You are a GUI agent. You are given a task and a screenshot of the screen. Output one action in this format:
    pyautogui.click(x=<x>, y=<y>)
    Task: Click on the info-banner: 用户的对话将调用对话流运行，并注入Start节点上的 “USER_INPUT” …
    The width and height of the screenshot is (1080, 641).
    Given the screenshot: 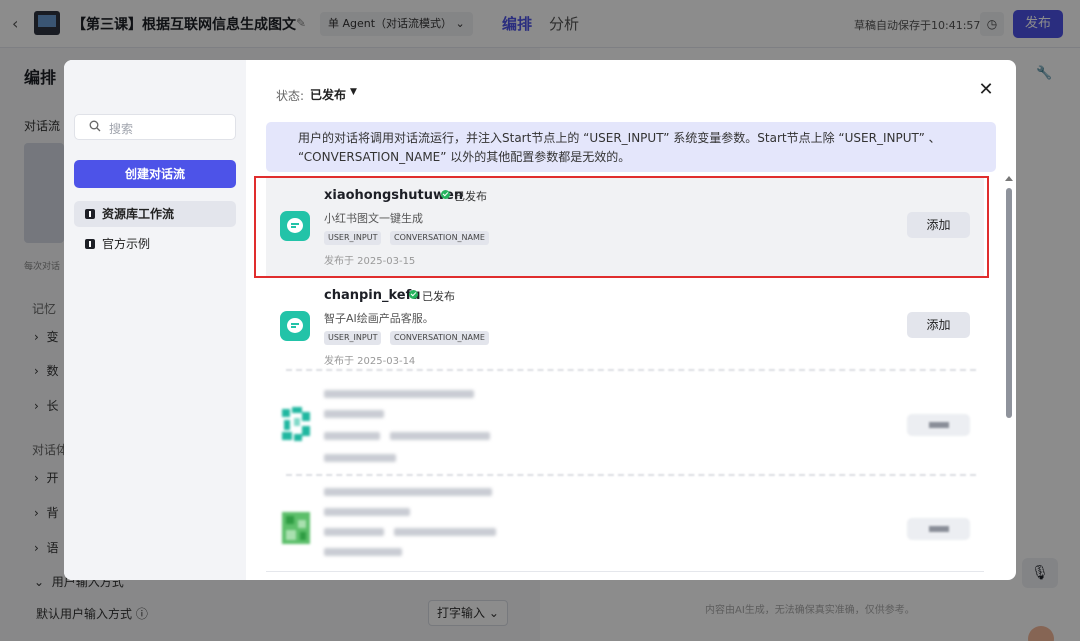 What is the action you would take?
    pyautogui.click(x=631, y=147)
    